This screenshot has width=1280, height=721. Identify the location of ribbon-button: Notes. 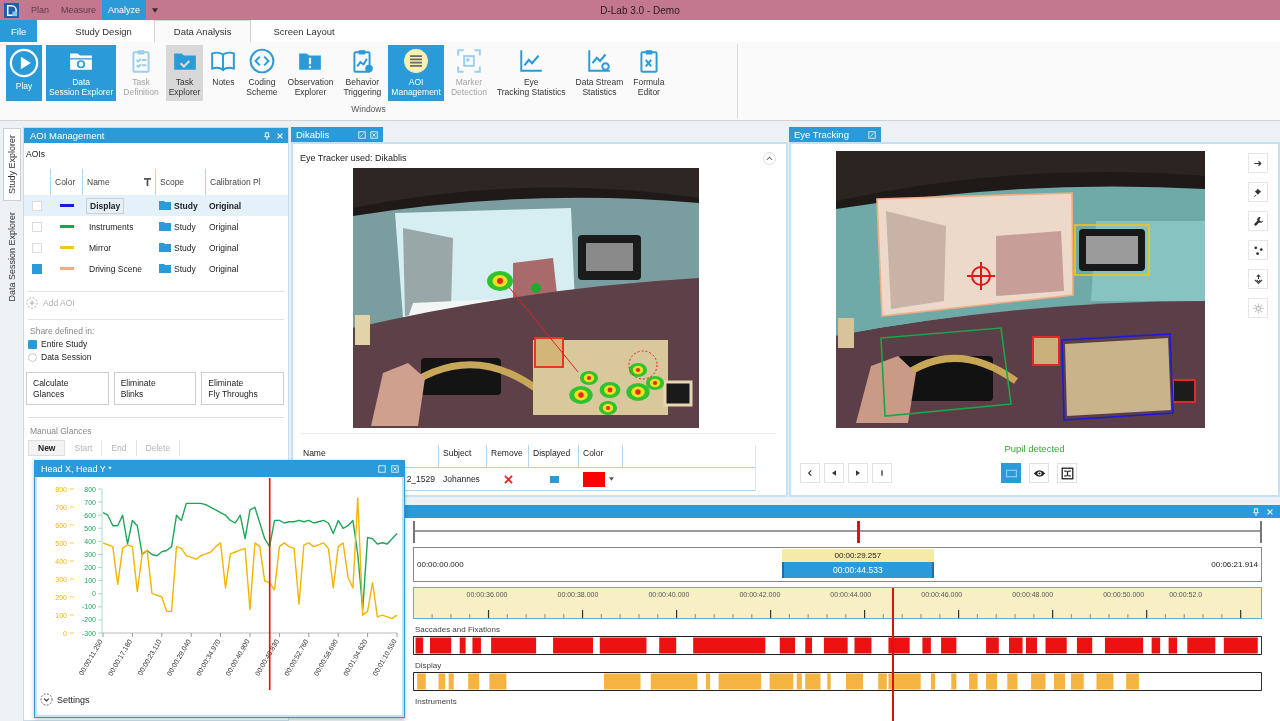
(223, 73).